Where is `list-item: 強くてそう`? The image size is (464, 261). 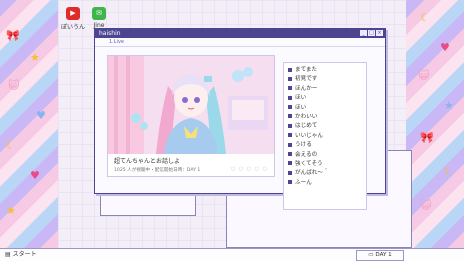 list-item: 強くてそう is located at coordinates (327, 164).